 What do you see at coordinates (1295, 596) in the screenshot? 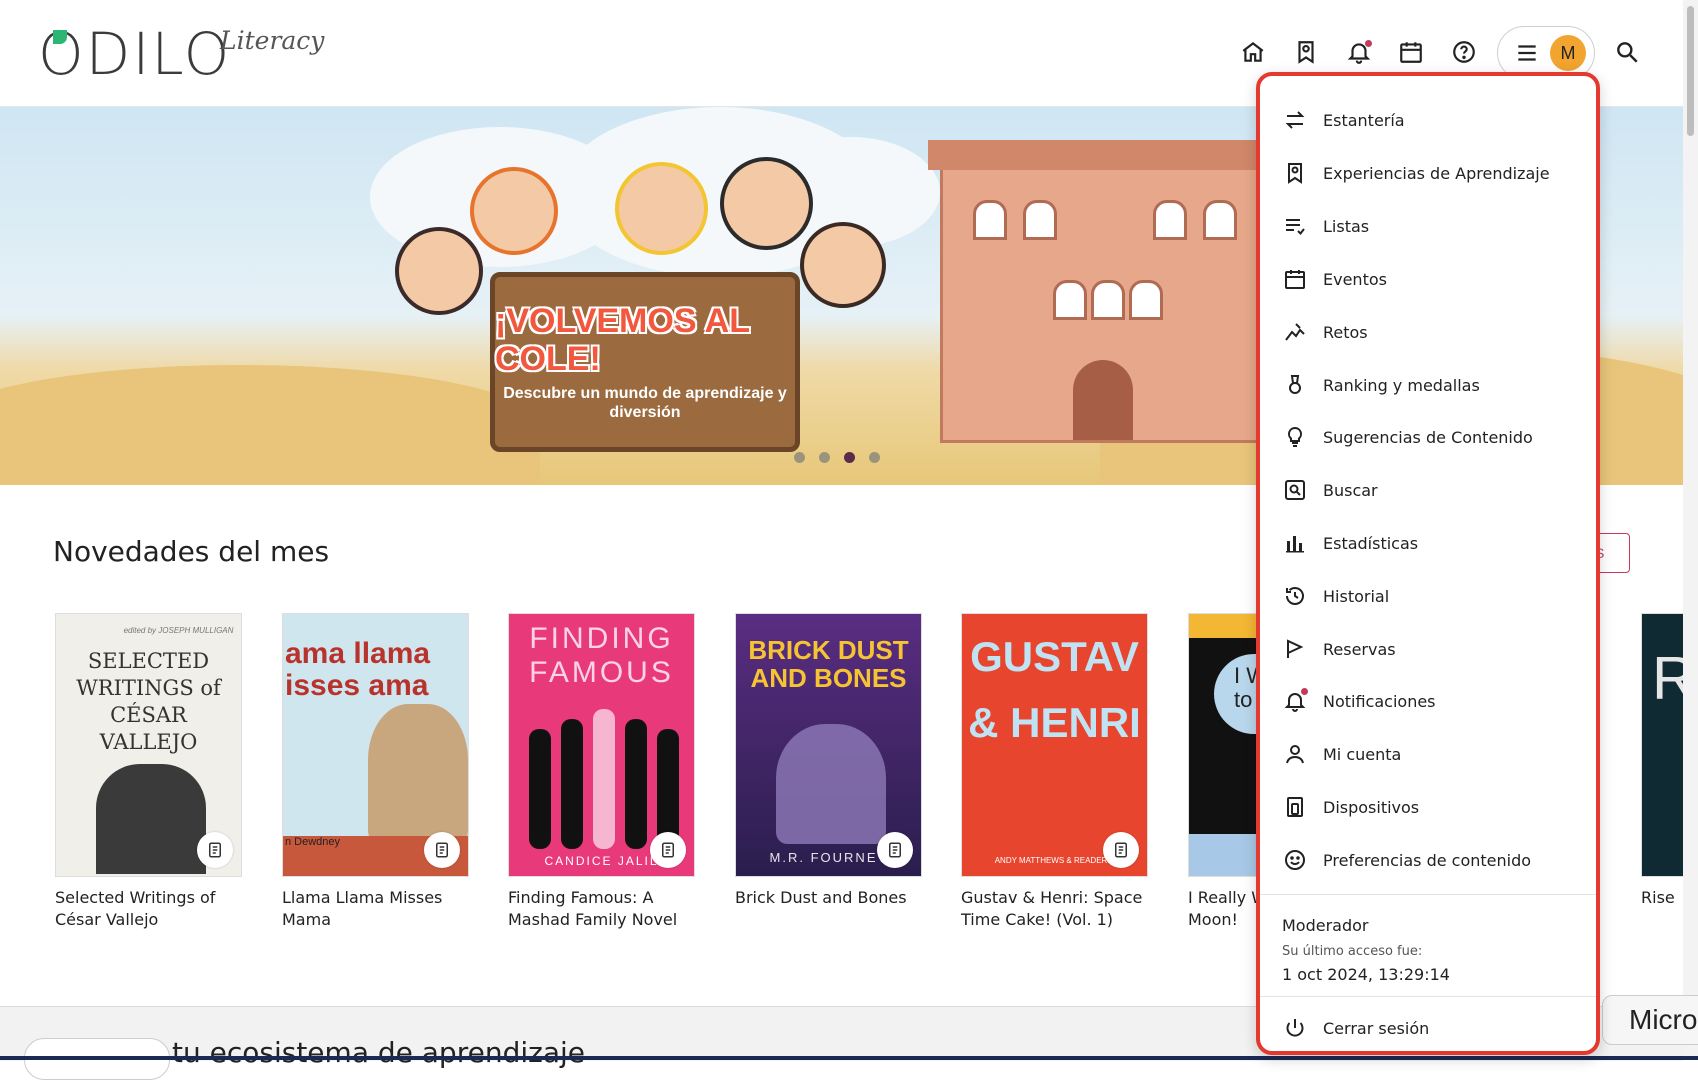
I see `history-icon` at bounding box center [1295, 596].